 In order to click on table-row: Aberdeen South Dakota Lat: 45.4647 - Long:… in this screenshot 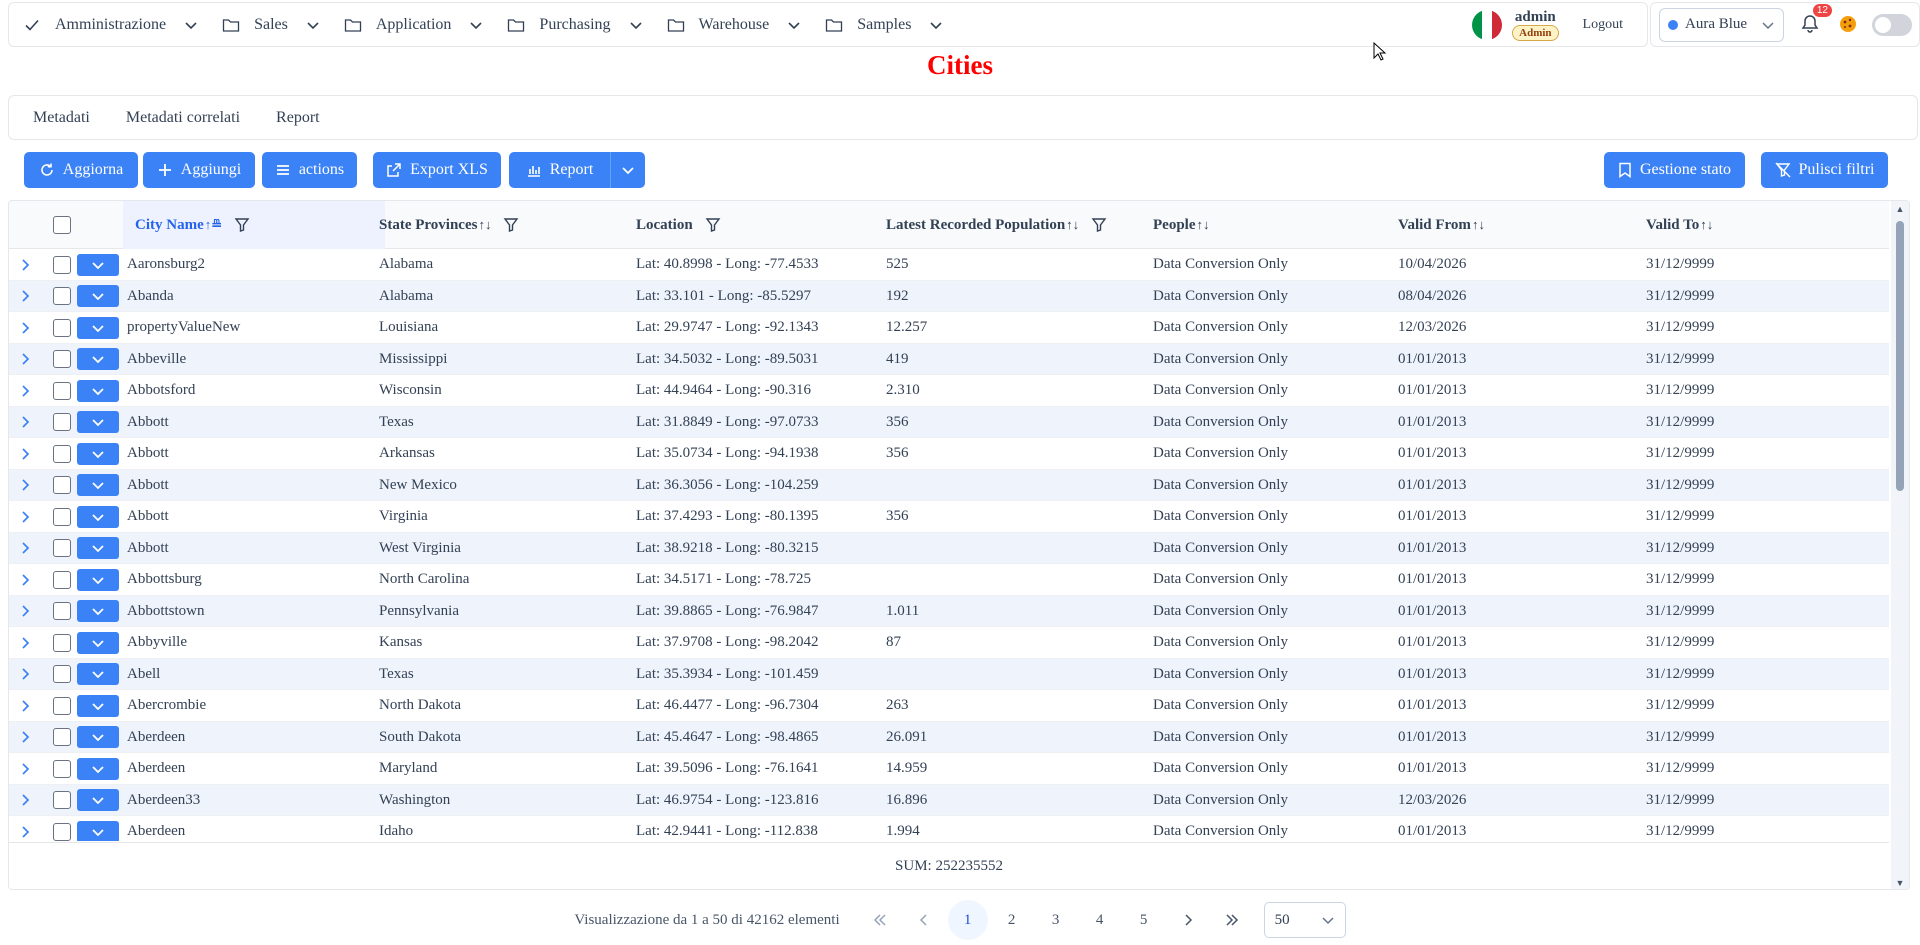, I will do `click(949, 737)`.